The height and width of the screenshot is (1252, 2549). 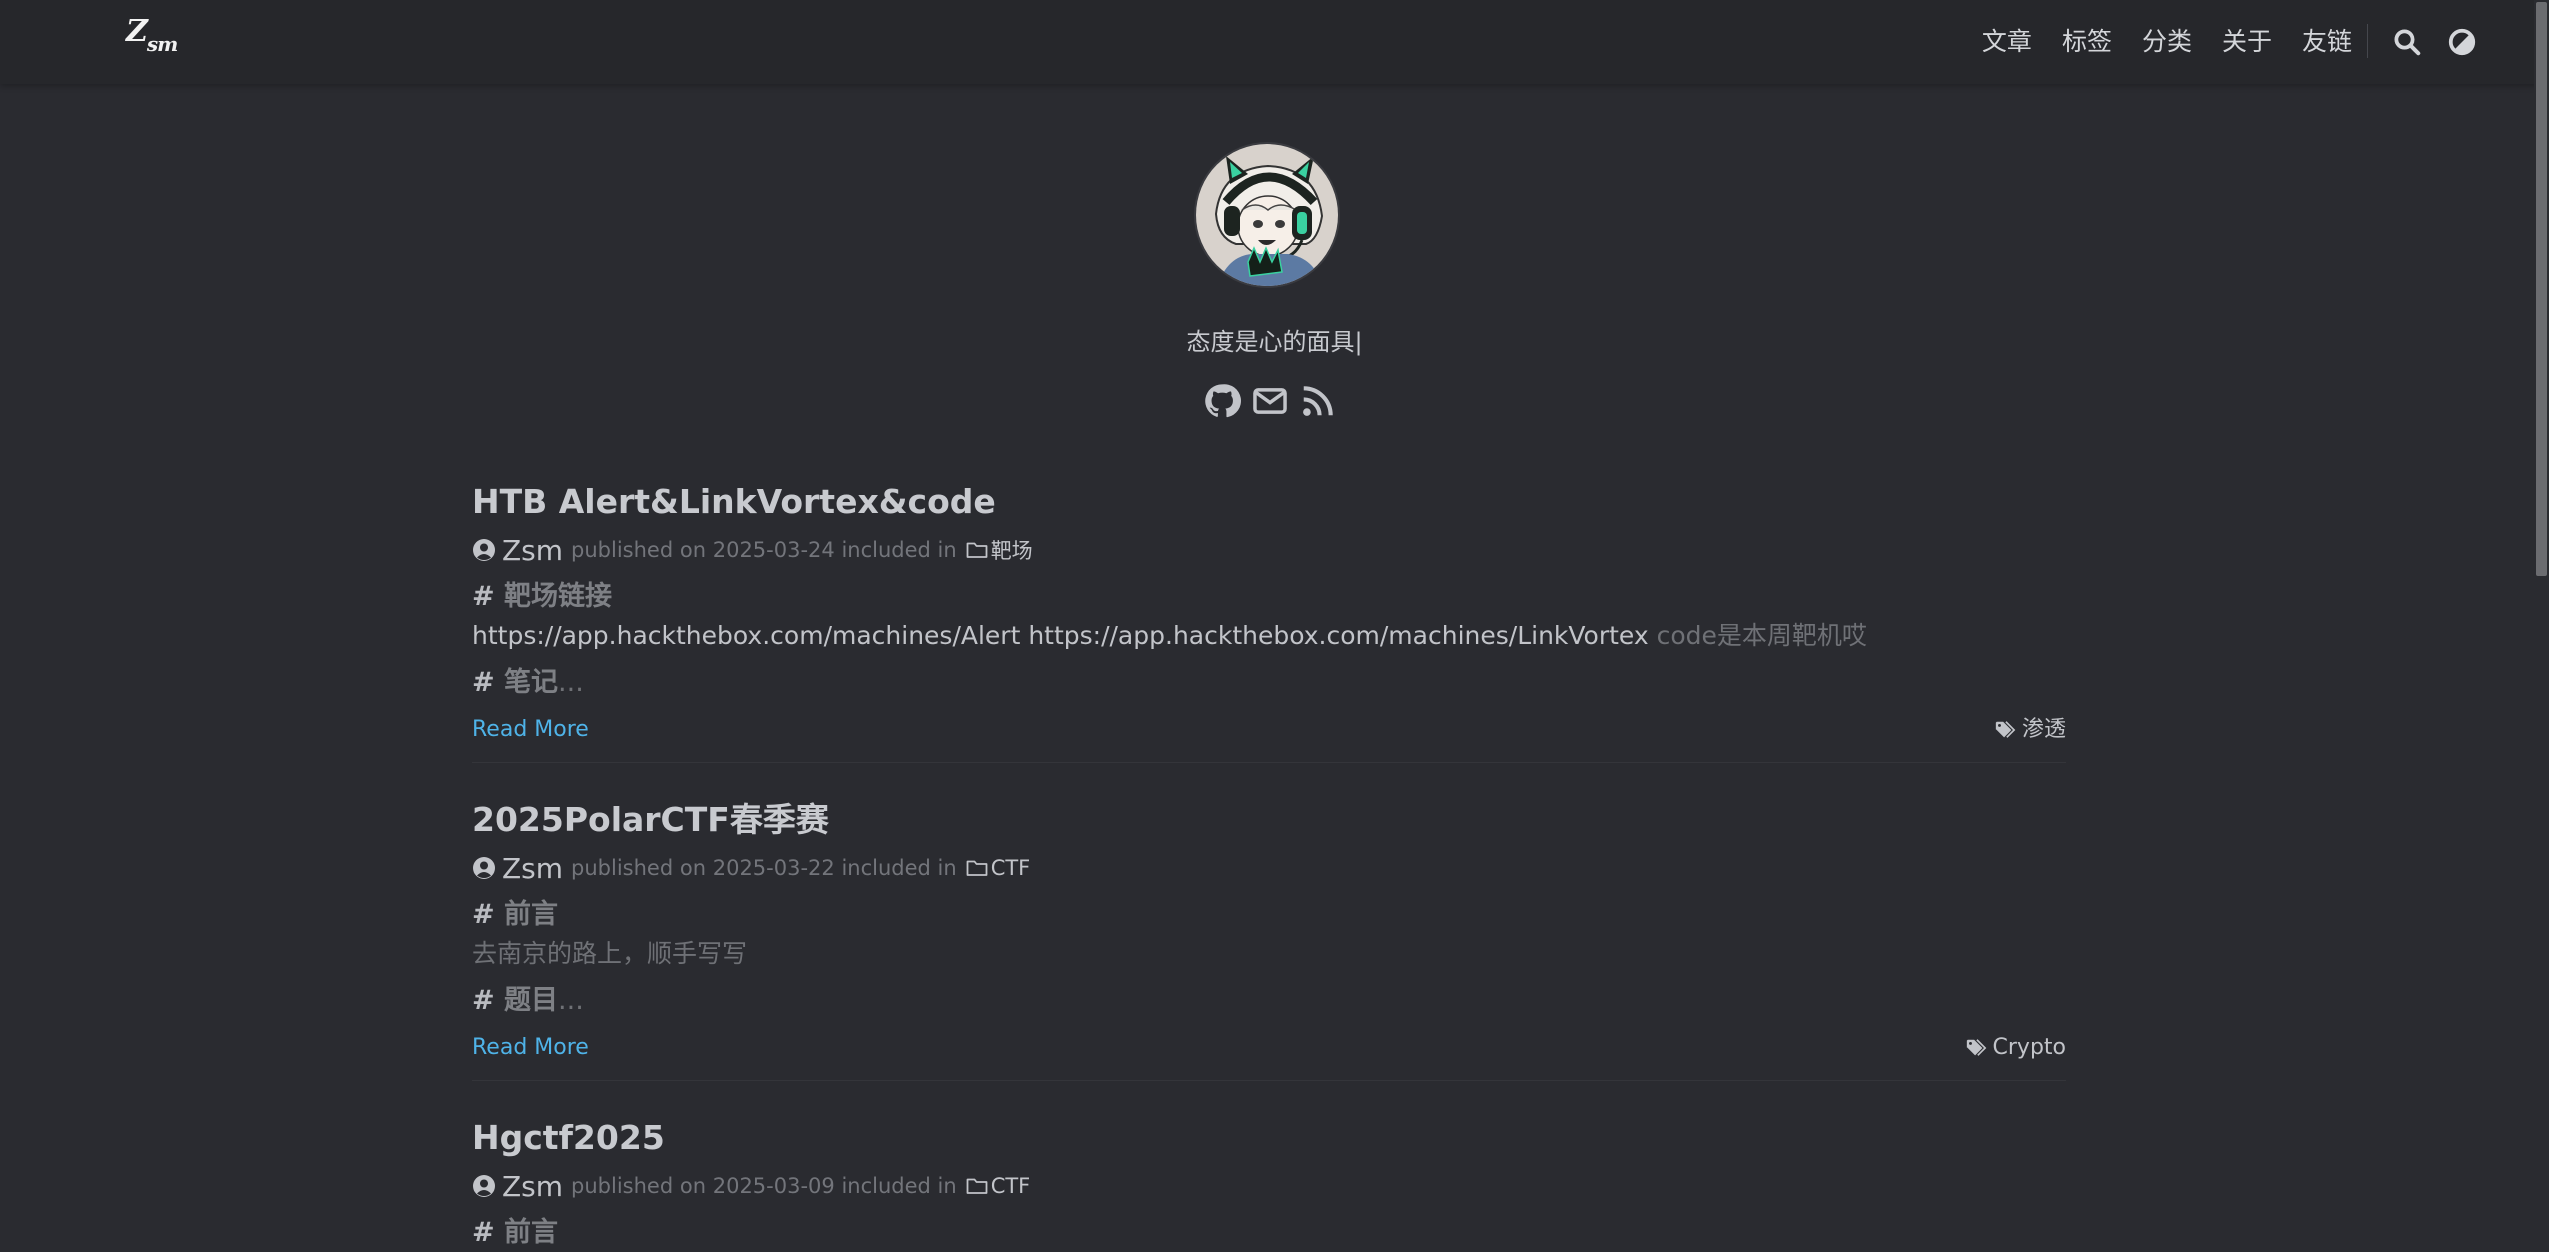 I want to click on nav-item-articles: 文章, so click(x=2007, y=42).